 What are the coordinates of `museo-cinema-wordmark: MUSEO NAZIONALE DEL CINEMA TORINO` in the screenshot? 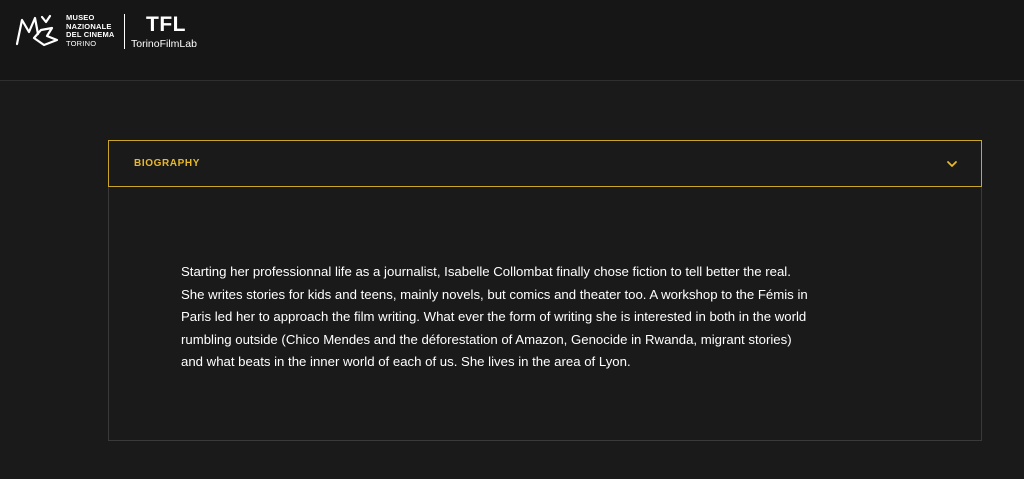 It's located at (90, 30).